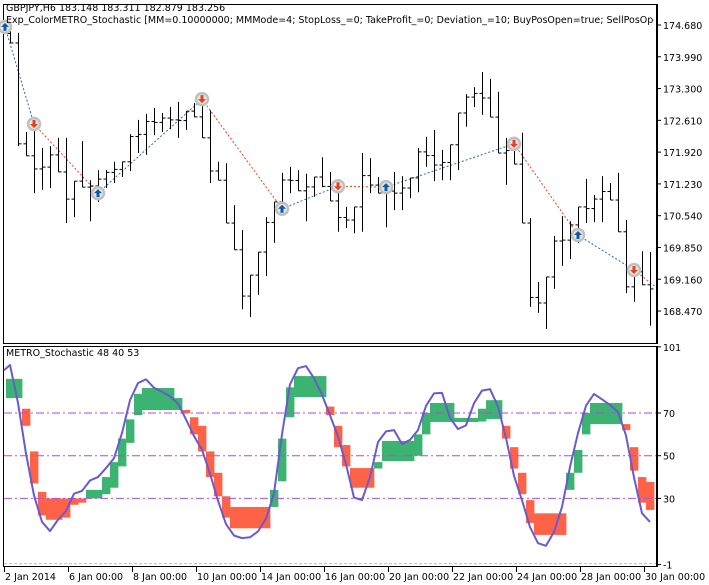 The width and height of the screenshot is (709, 585). What do you see at coordinates (291, 577) in the screenshot?
I see `time-label: 14 Jan 00:00` at bounding box center [291, 577].